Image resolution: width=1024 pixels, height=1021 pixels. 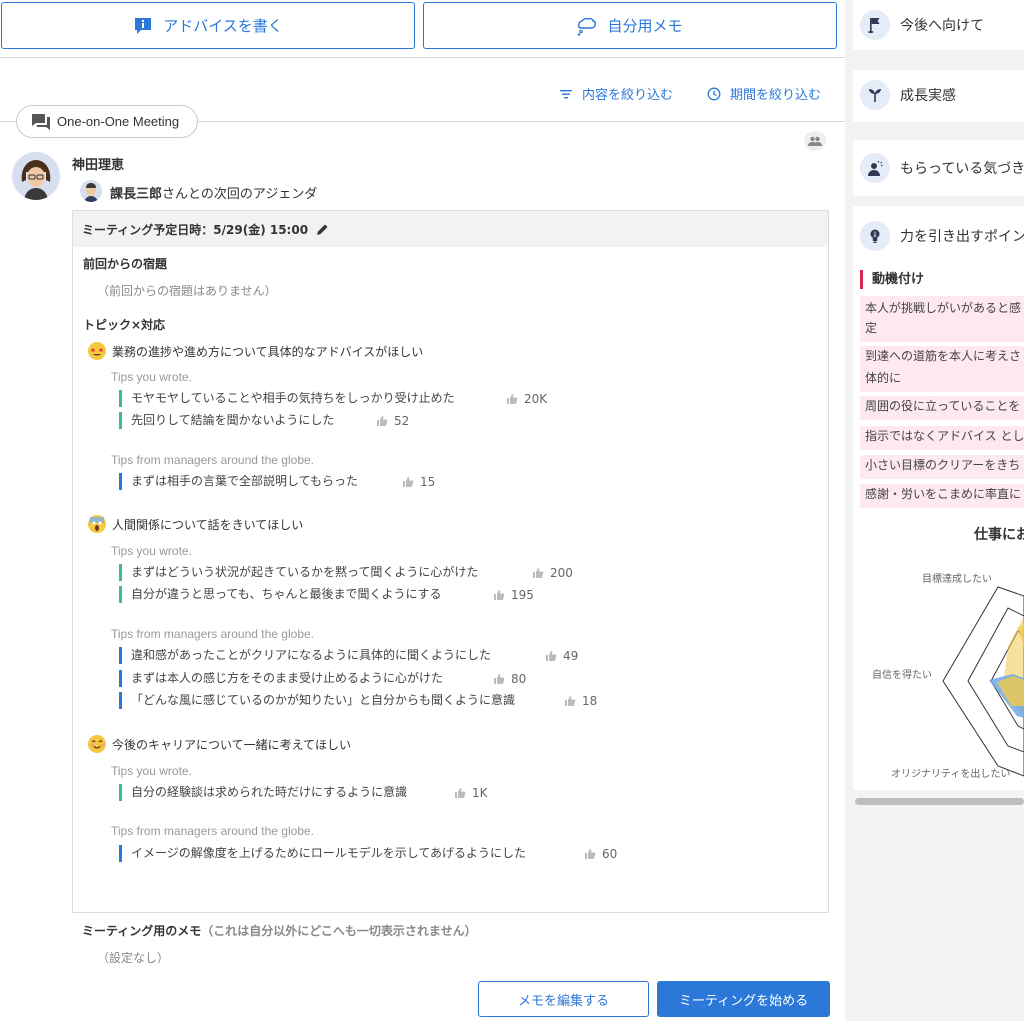 What do you see at coordinates (450, 229) in the screenshot?
I see `meeting-datetime-bar: ミーティング予定日時：5/29(金) 15:00` at bounding box center [450, 229].